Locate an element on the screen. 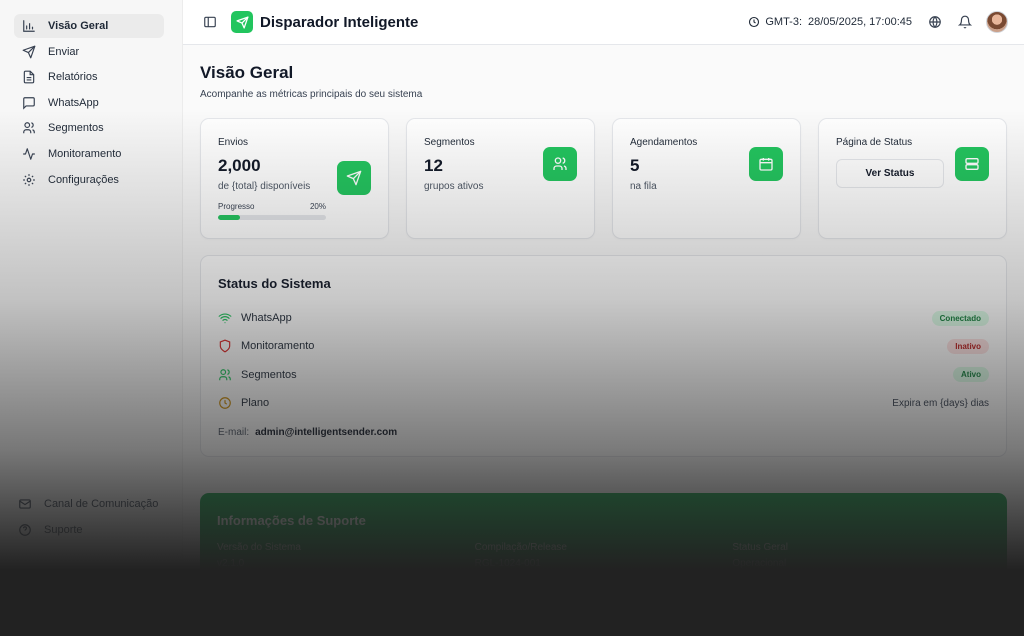 Image resolution: width=1024 pixels, height=636 pixels. email-label: E-mail: is located at coordinates (234, 433).